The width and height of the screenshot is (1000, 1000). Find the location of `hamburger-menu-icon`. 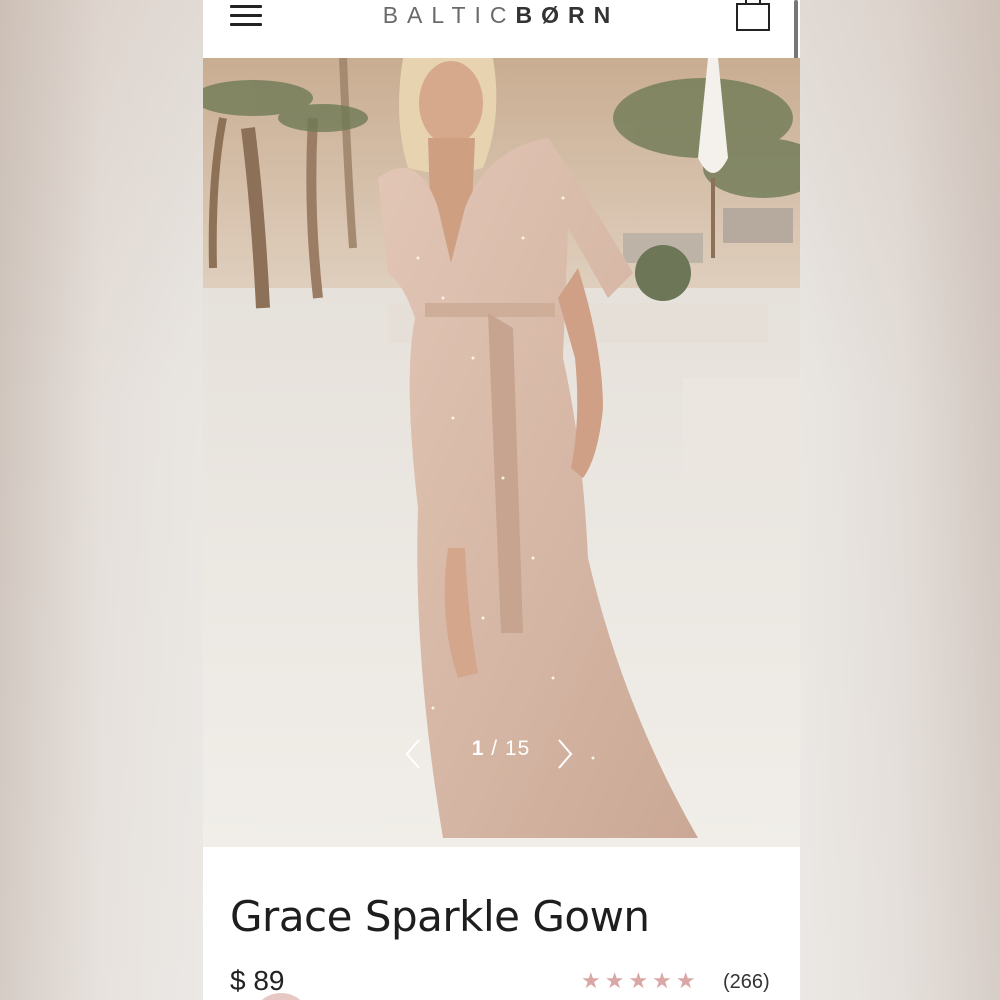

hamburger-menu-icon is located at coordinates (246, 15).